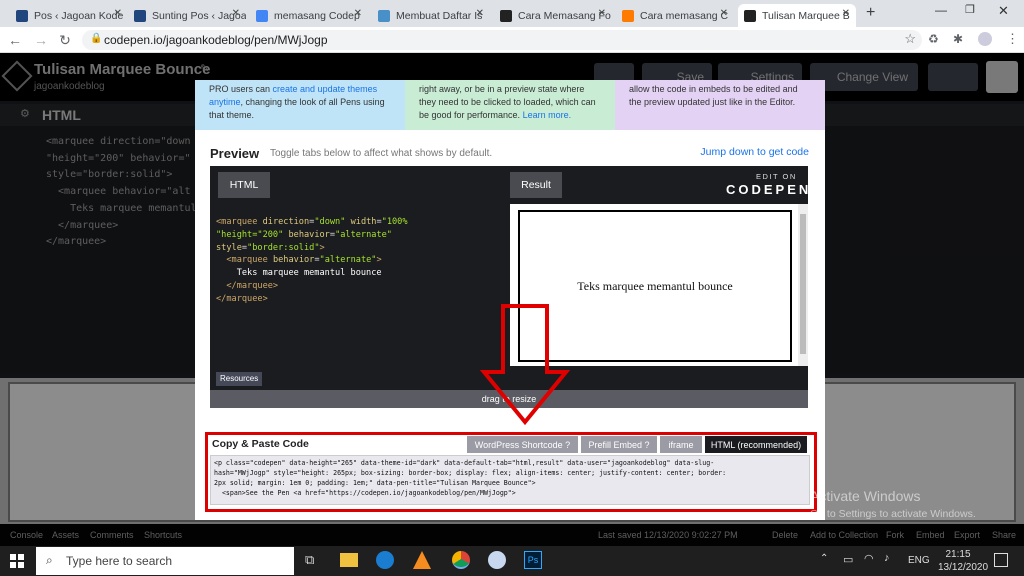  I want to click on vlc-icon, so click(422, 560).